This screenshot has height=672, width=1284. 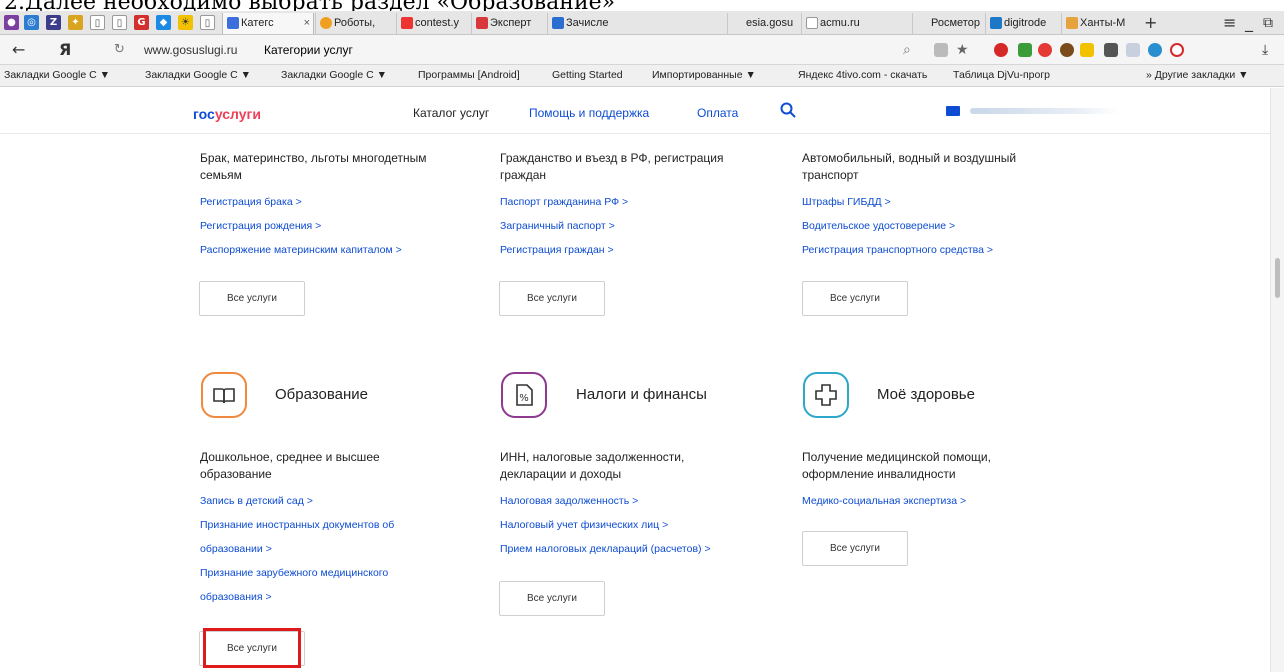 I want to click on bookmark-folder: Импортированные ▼, so click(x=704, y=75).